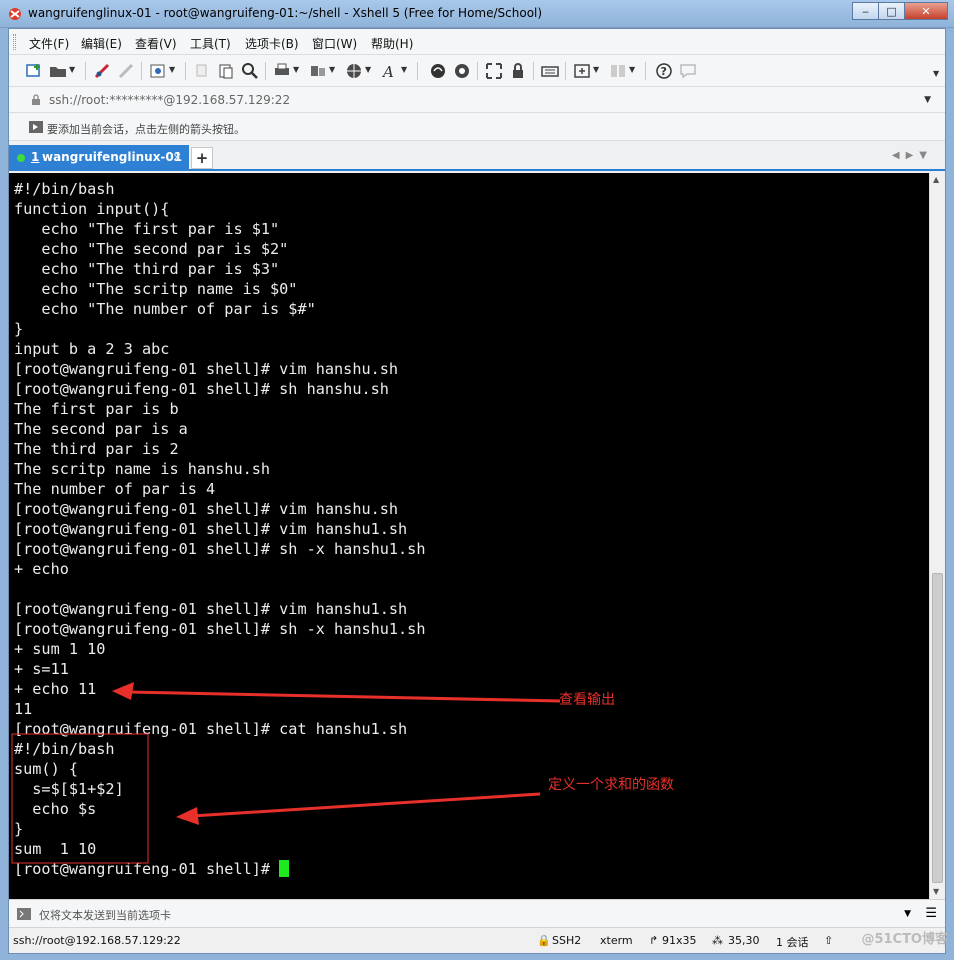 The image size is (954, 960). I want to click on maximize-button: □, so click(891, 11).